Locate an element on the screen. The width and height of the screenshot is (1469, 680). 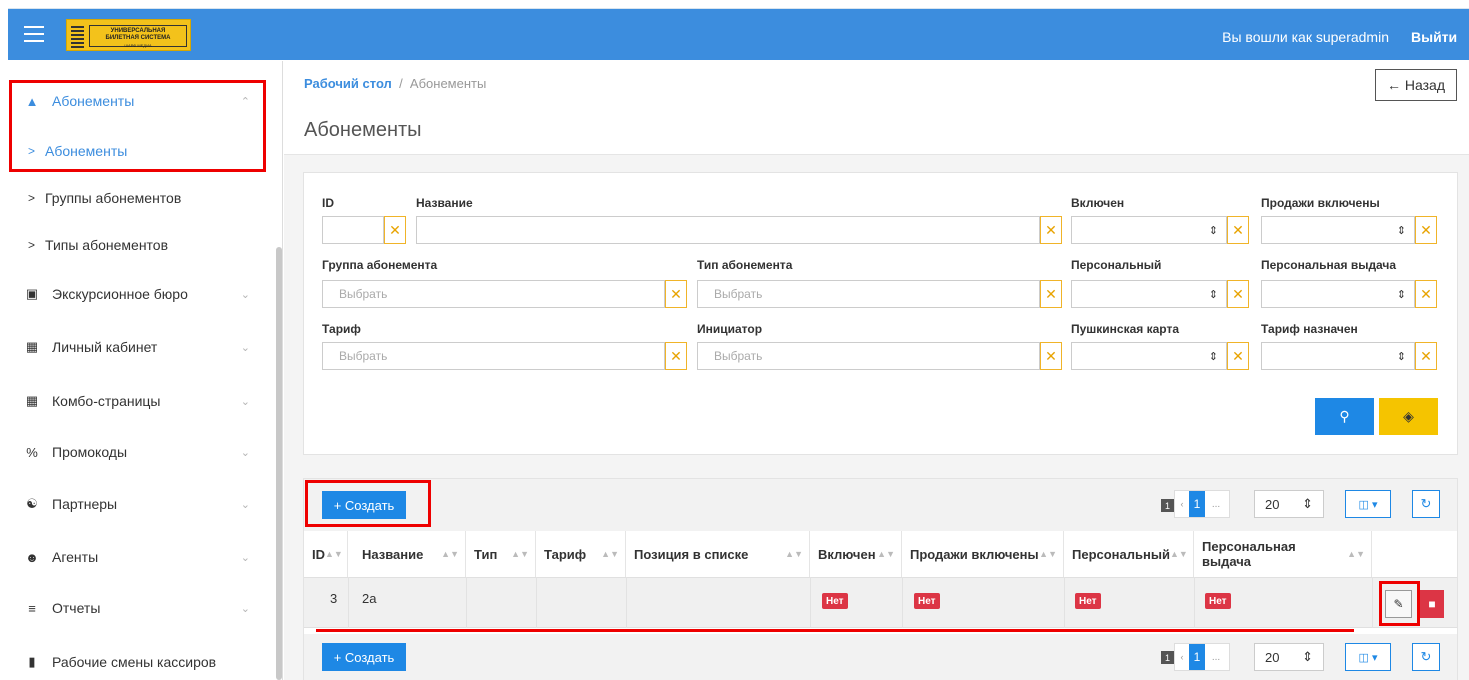
column-header-sales-enabled: Продажи включены ▲▼ is located at coordinates (983, 554).